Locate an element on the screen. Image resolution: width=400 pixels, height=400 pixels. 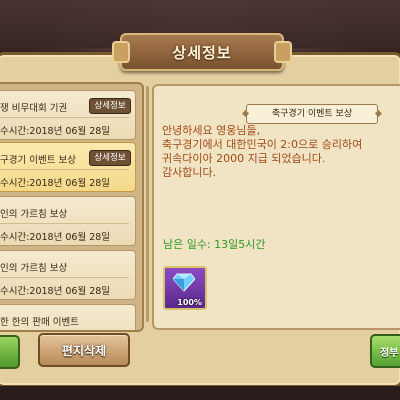
remaining-time: 남은 일수: 13일5시간 is located at coordinates (214, 244).